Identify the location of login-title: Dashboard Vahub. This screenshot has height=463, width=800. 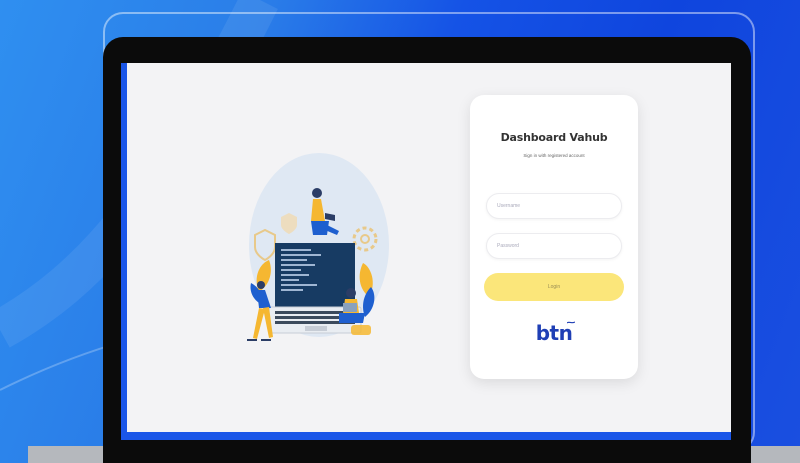
(554, 137).